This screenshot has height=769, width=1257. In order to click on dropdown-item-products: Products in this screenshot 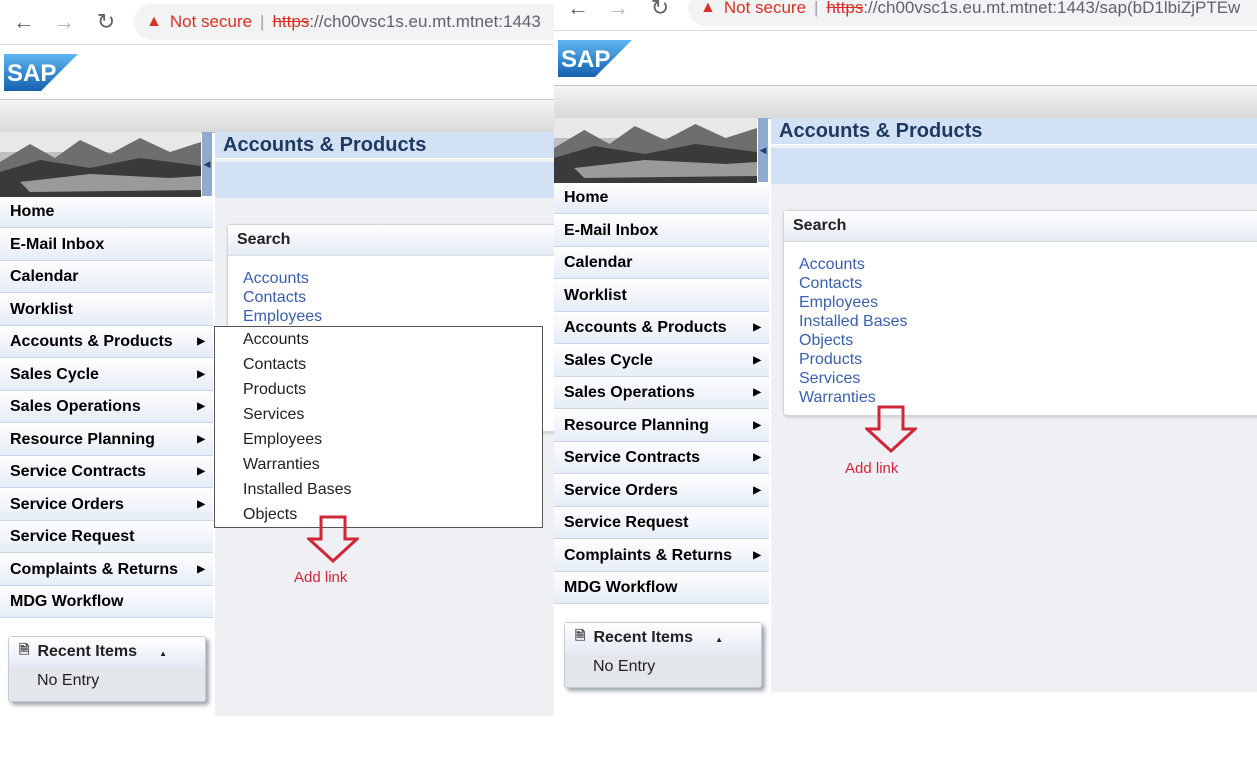, I will do `click(378, 389)`.